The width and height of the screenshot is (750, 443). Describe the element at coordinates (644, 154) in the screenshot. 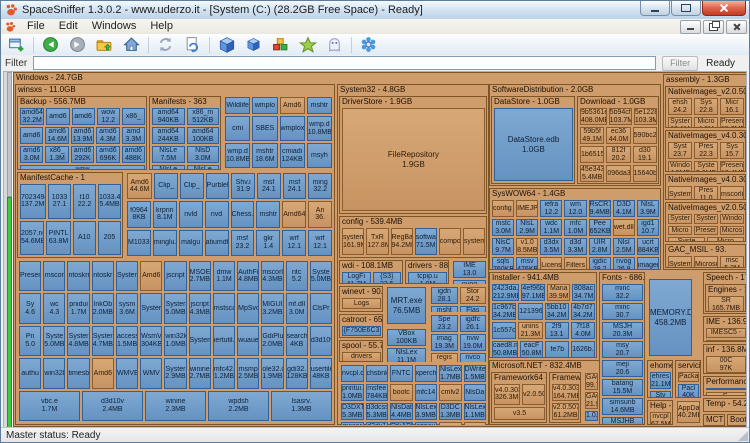

I see `file-box: d30 19.1` at that location.